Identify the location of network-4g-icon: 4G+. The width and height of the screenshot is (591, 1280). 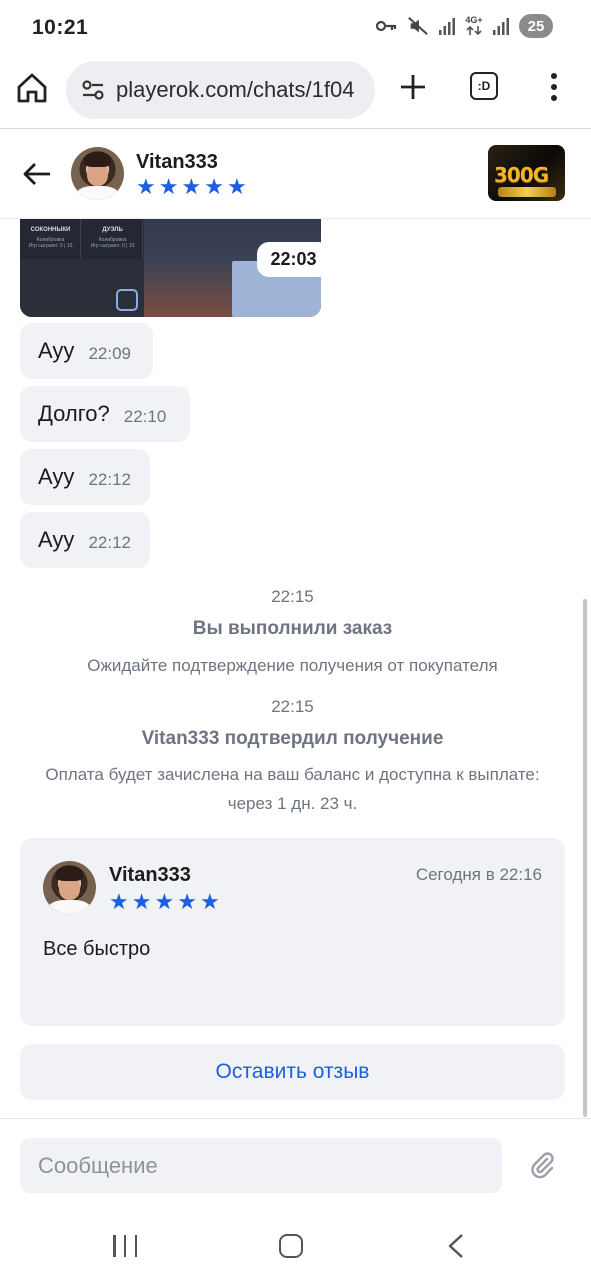
(474, 26).